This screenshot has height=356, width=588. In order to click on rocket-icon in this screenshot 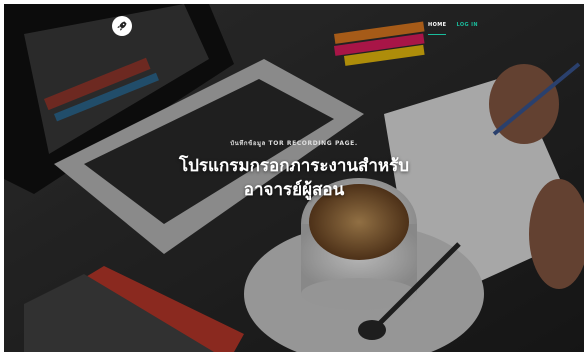, I will do `click(122, 26)`.